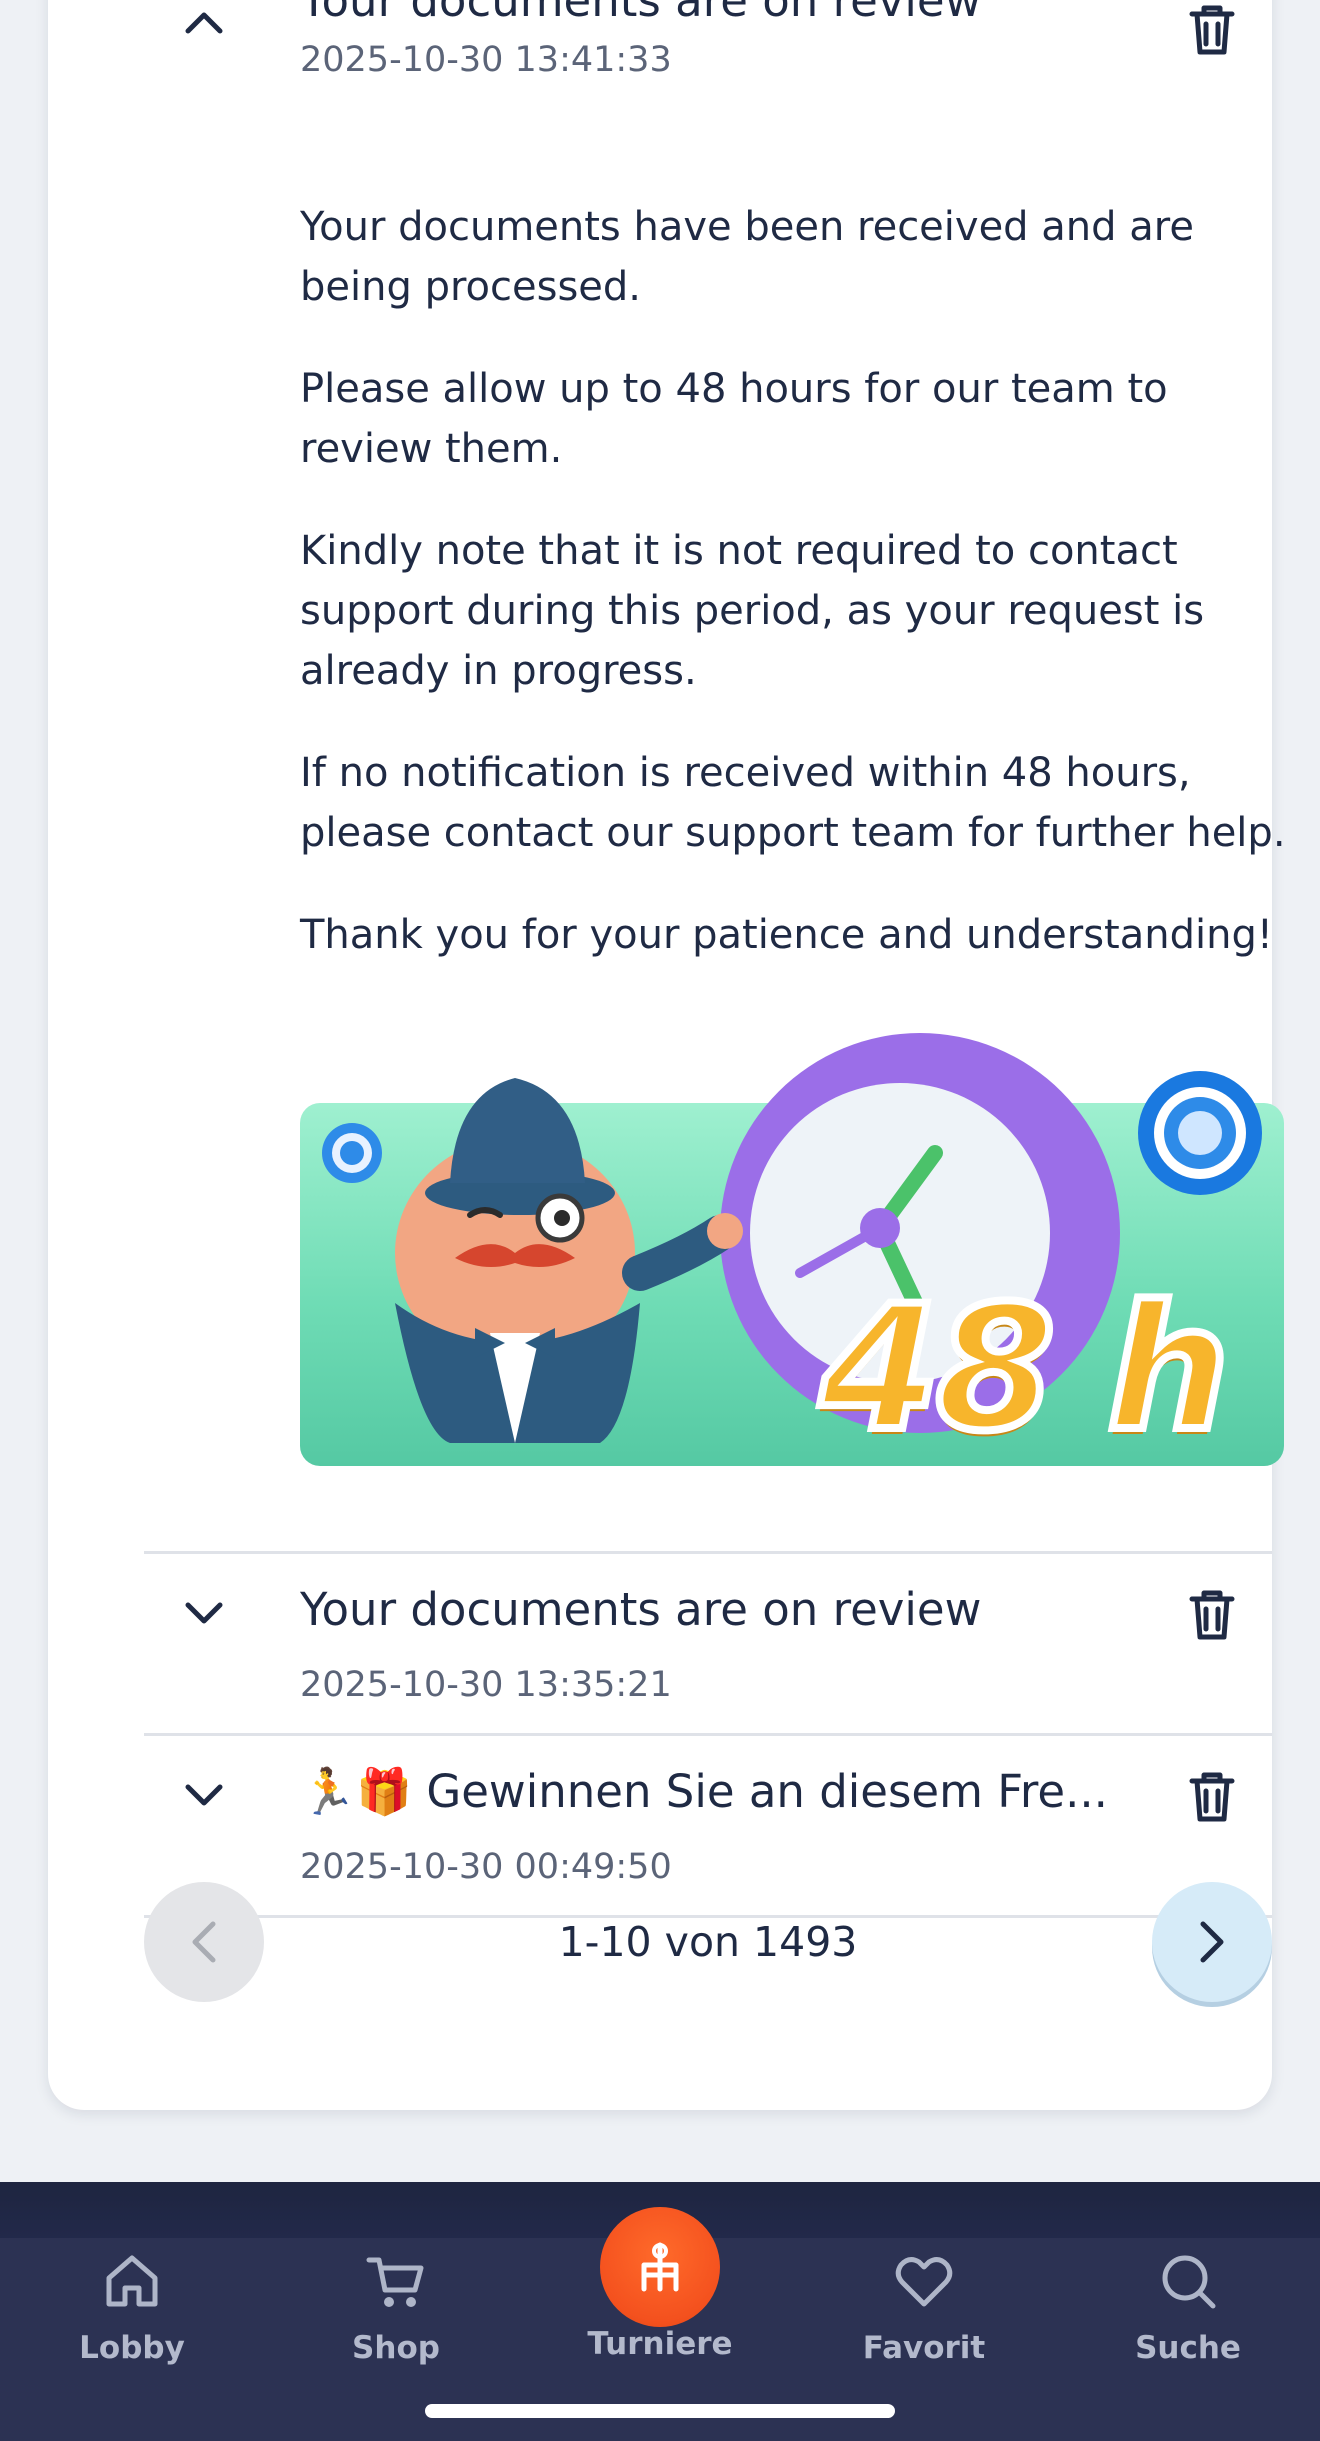 Image resolution: width=1320 pixels, height=2441 pixels. What do you see at coordinates (396, 2348) in the screenshot?
I see `nav-label: Shop` at bounding box center [396, 2348].